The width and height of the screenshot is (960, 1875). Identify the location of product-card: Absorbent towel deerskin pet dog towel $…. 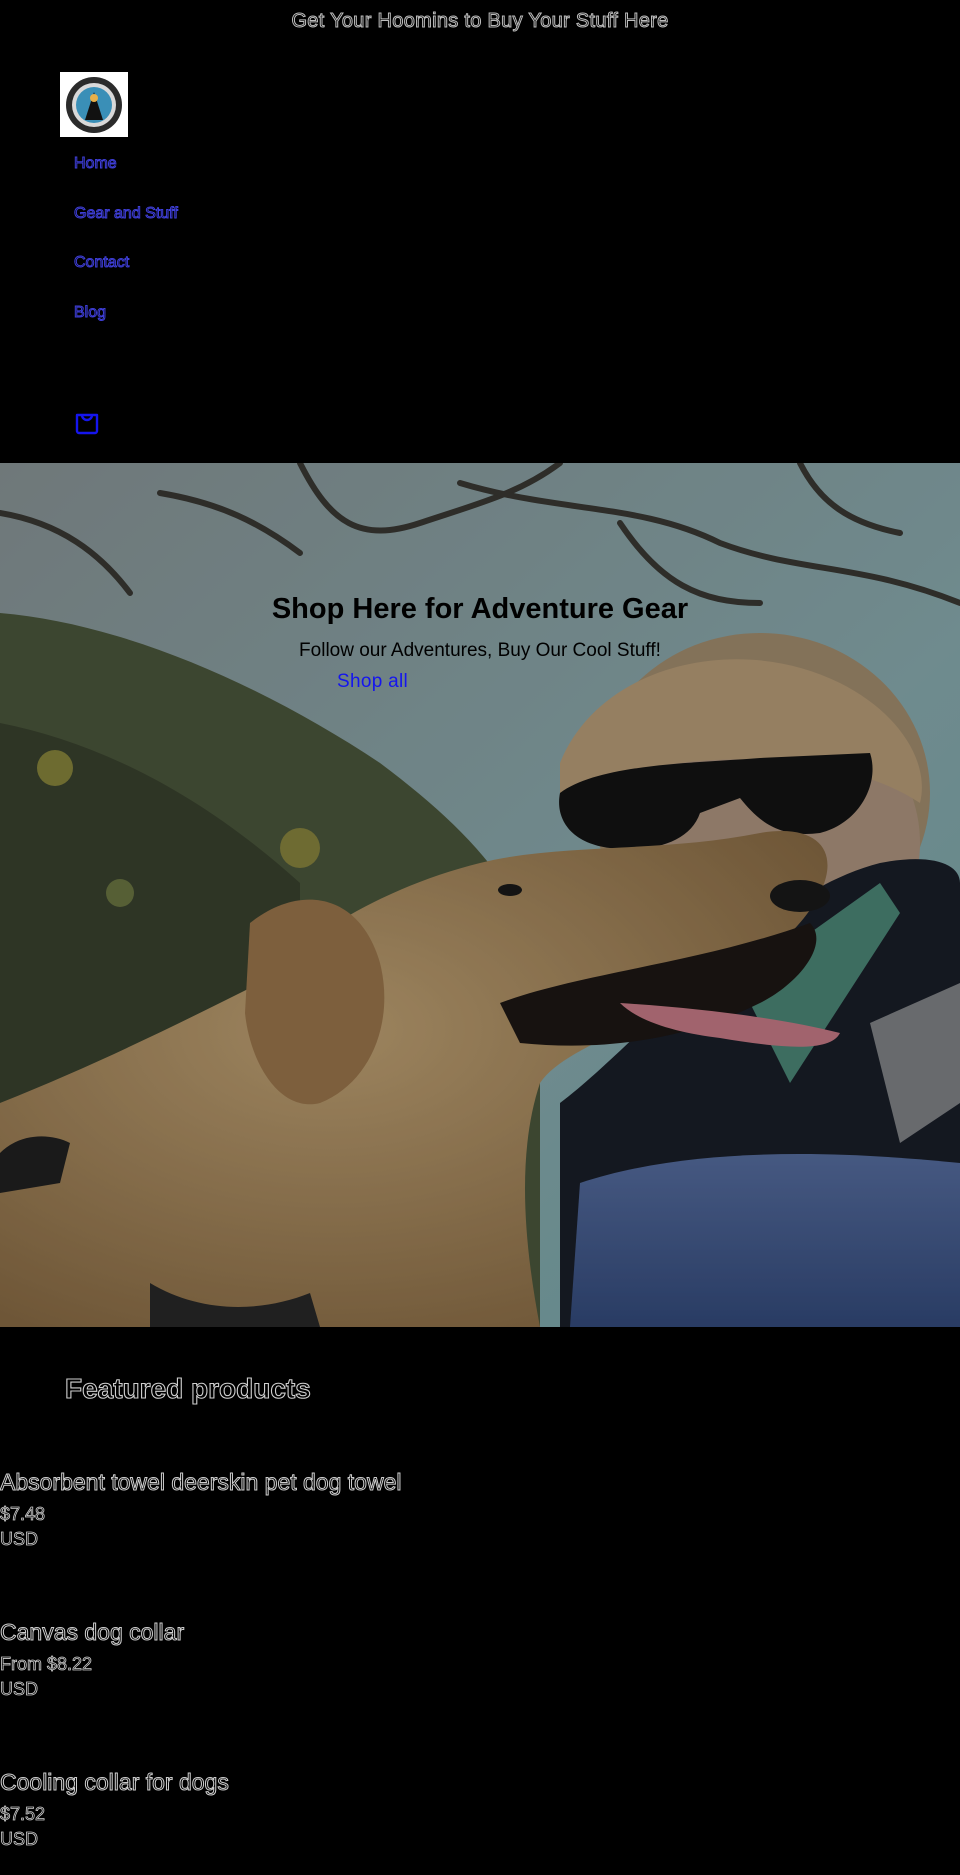
(480, 1510).